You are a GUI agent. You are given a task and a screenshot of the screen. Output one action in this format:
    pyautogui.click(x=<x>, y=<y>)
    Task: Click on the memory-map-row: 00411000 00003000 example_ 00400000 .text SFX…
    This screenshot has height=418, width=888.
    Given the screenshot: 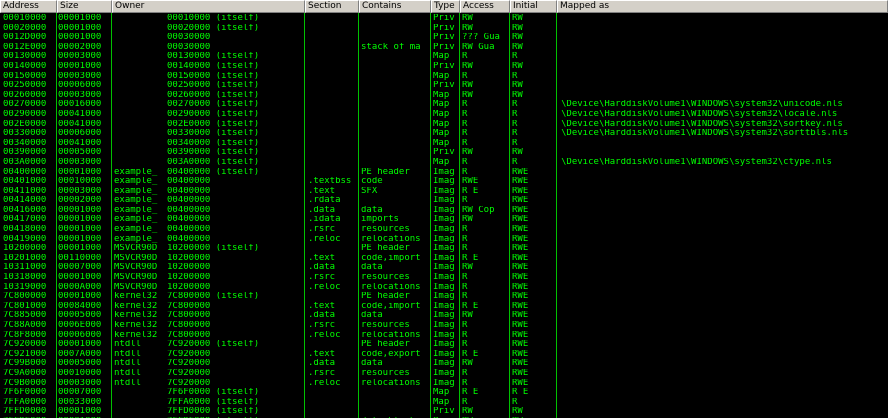 What is the action you would take?
    pyautogui.click(x=444, y=192)
    